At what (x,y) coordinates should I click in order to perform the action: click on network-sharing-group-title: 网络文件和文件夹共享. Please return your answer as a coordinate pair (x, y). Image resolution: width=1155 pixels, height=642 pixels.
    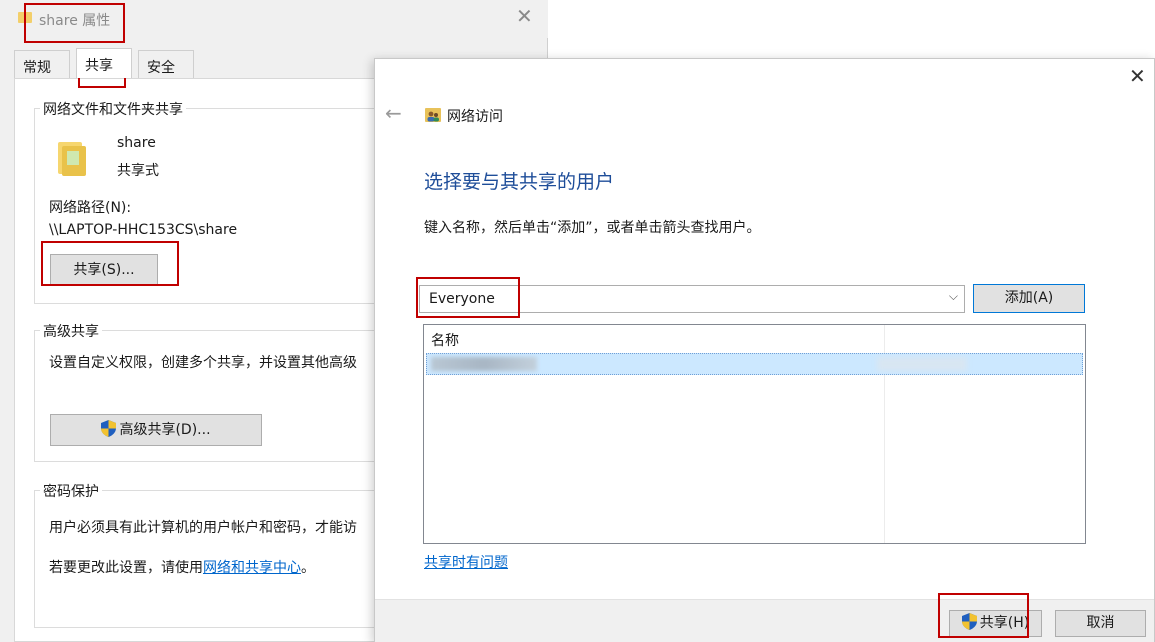
    Looking at the image, I should click on (113, 109).